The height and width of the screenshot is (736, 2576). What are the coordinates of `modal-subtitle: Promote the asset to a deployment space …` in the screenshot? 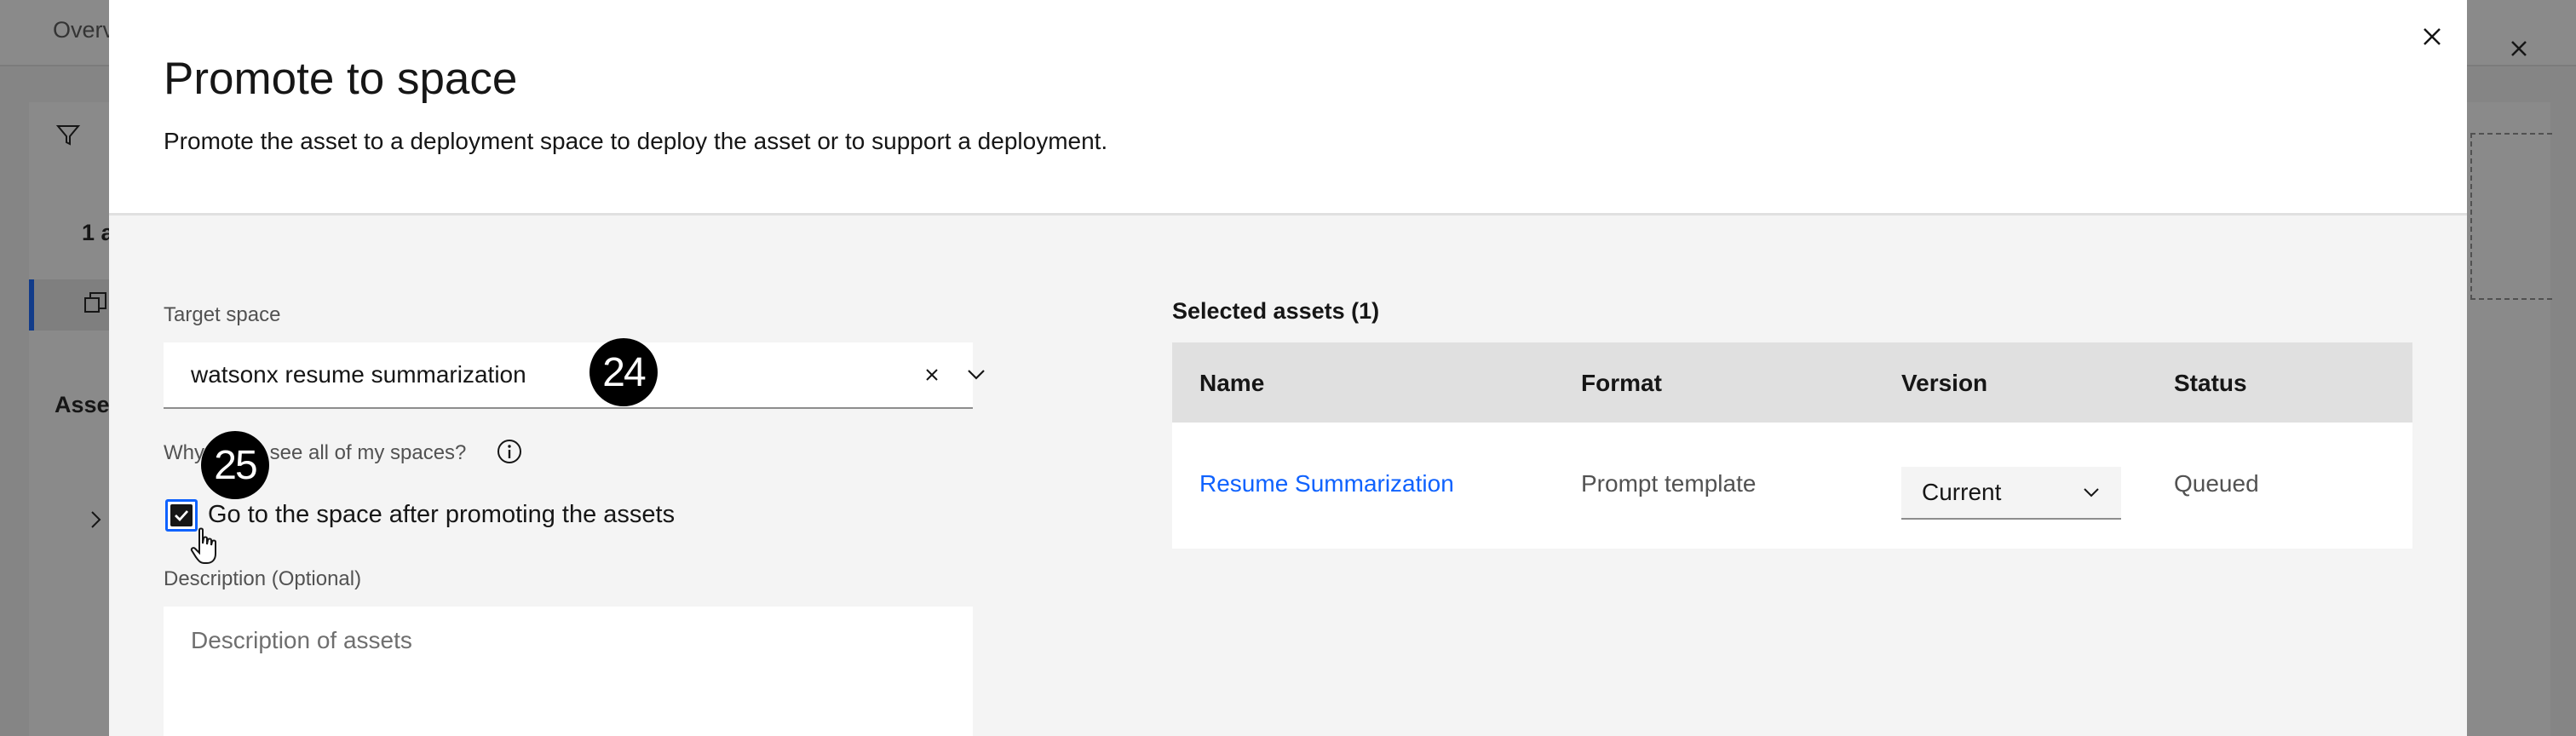 It's located at (636, 141).